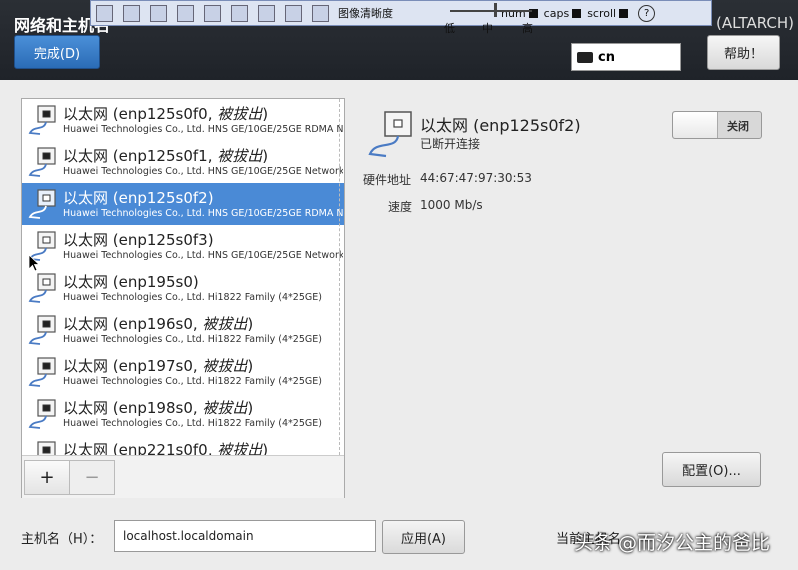  What do you see at coordinates (131, 13) in the screenshot?
I see `move-icon` at bounding box center [131, 13].